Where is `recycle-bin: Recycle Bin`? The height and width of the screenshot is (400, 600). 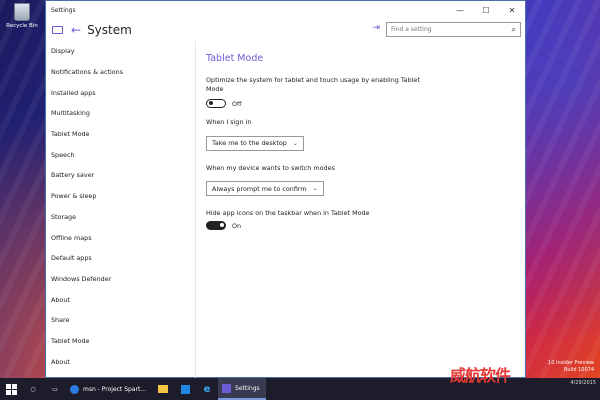 recycle-bin: Recycle Bin is located at coordinates (22, 16).